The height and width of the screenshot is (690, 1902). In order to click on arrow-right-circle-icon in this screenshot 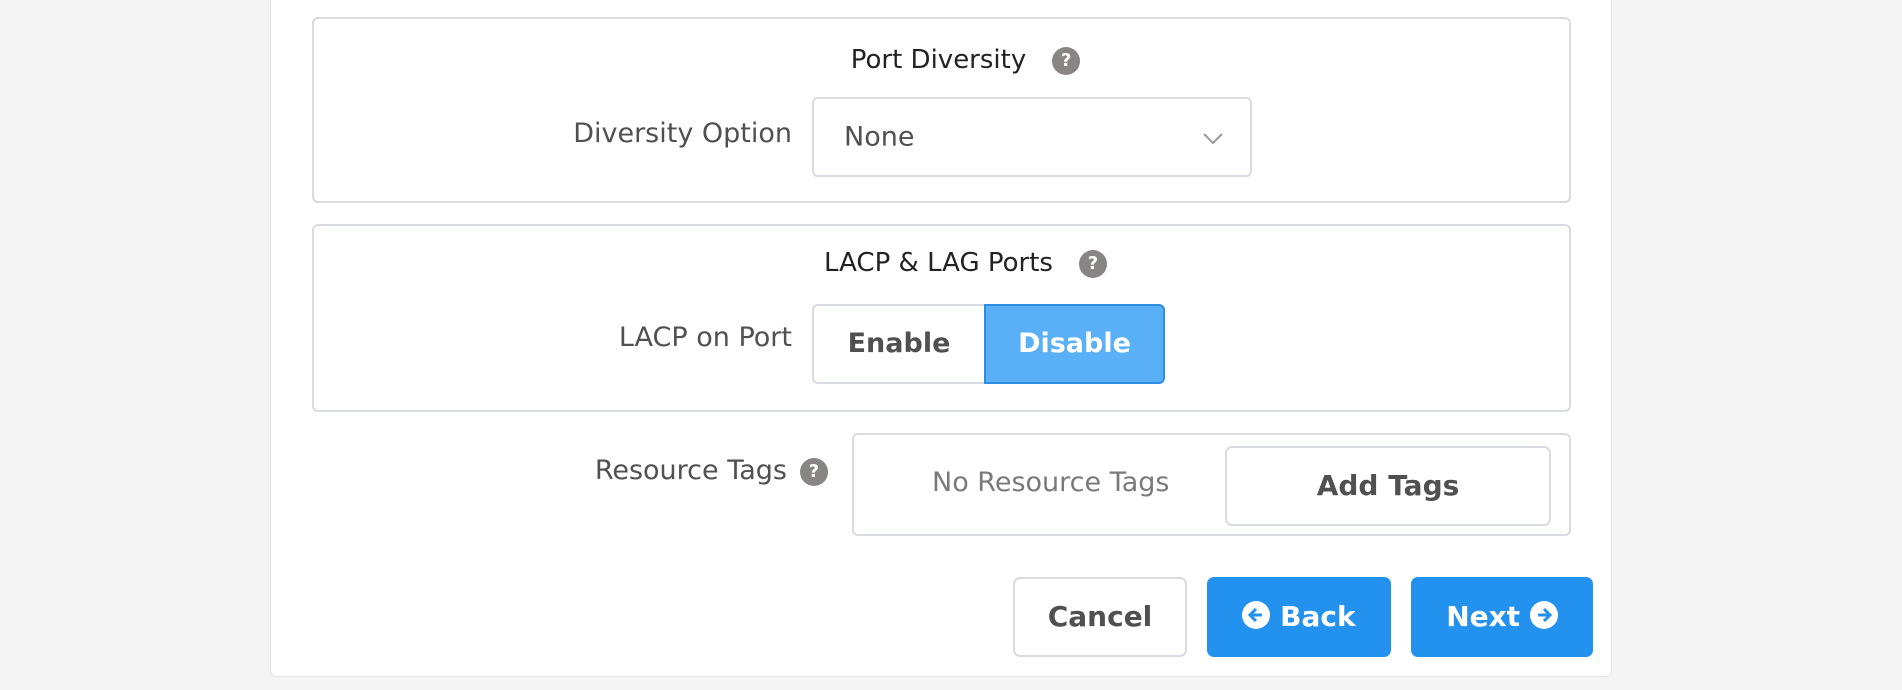, I will do `click(1543, 615)`.